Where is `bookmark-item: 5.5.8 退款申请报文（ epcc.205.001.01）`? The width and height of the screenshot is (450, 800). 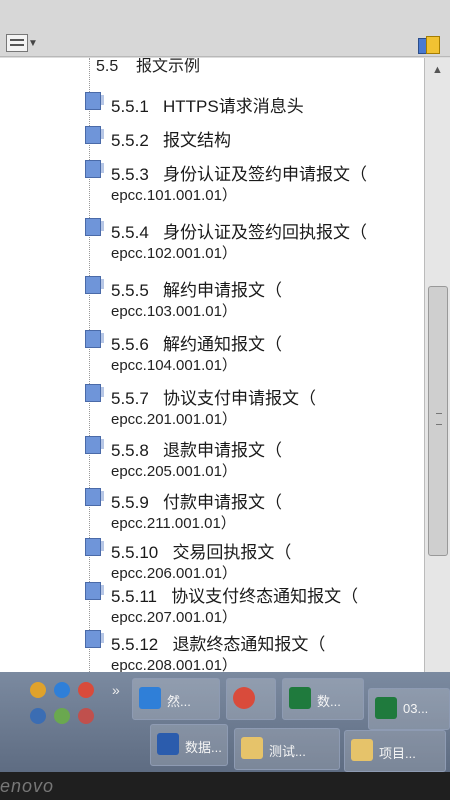 bookmark-item: 5.5.8 退款申请报文（ epcc.205.001.01） is located at coordinates (210, 458).